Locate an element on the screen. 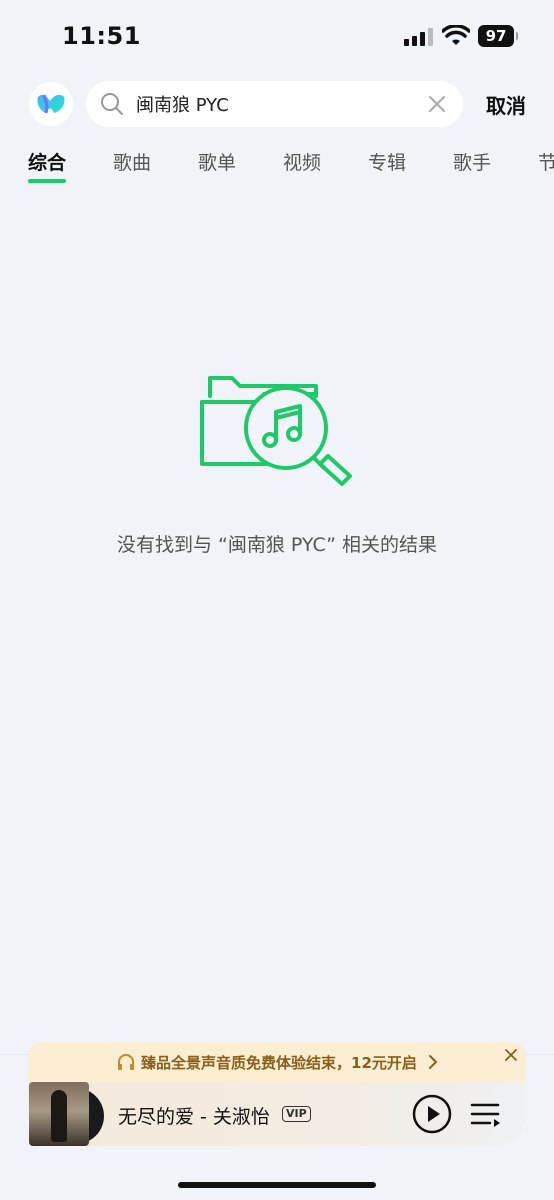 Image resolution: width=554 pixels, height=1200 pixels. cancel-button: 取消 is located at coordinates (506, 104).